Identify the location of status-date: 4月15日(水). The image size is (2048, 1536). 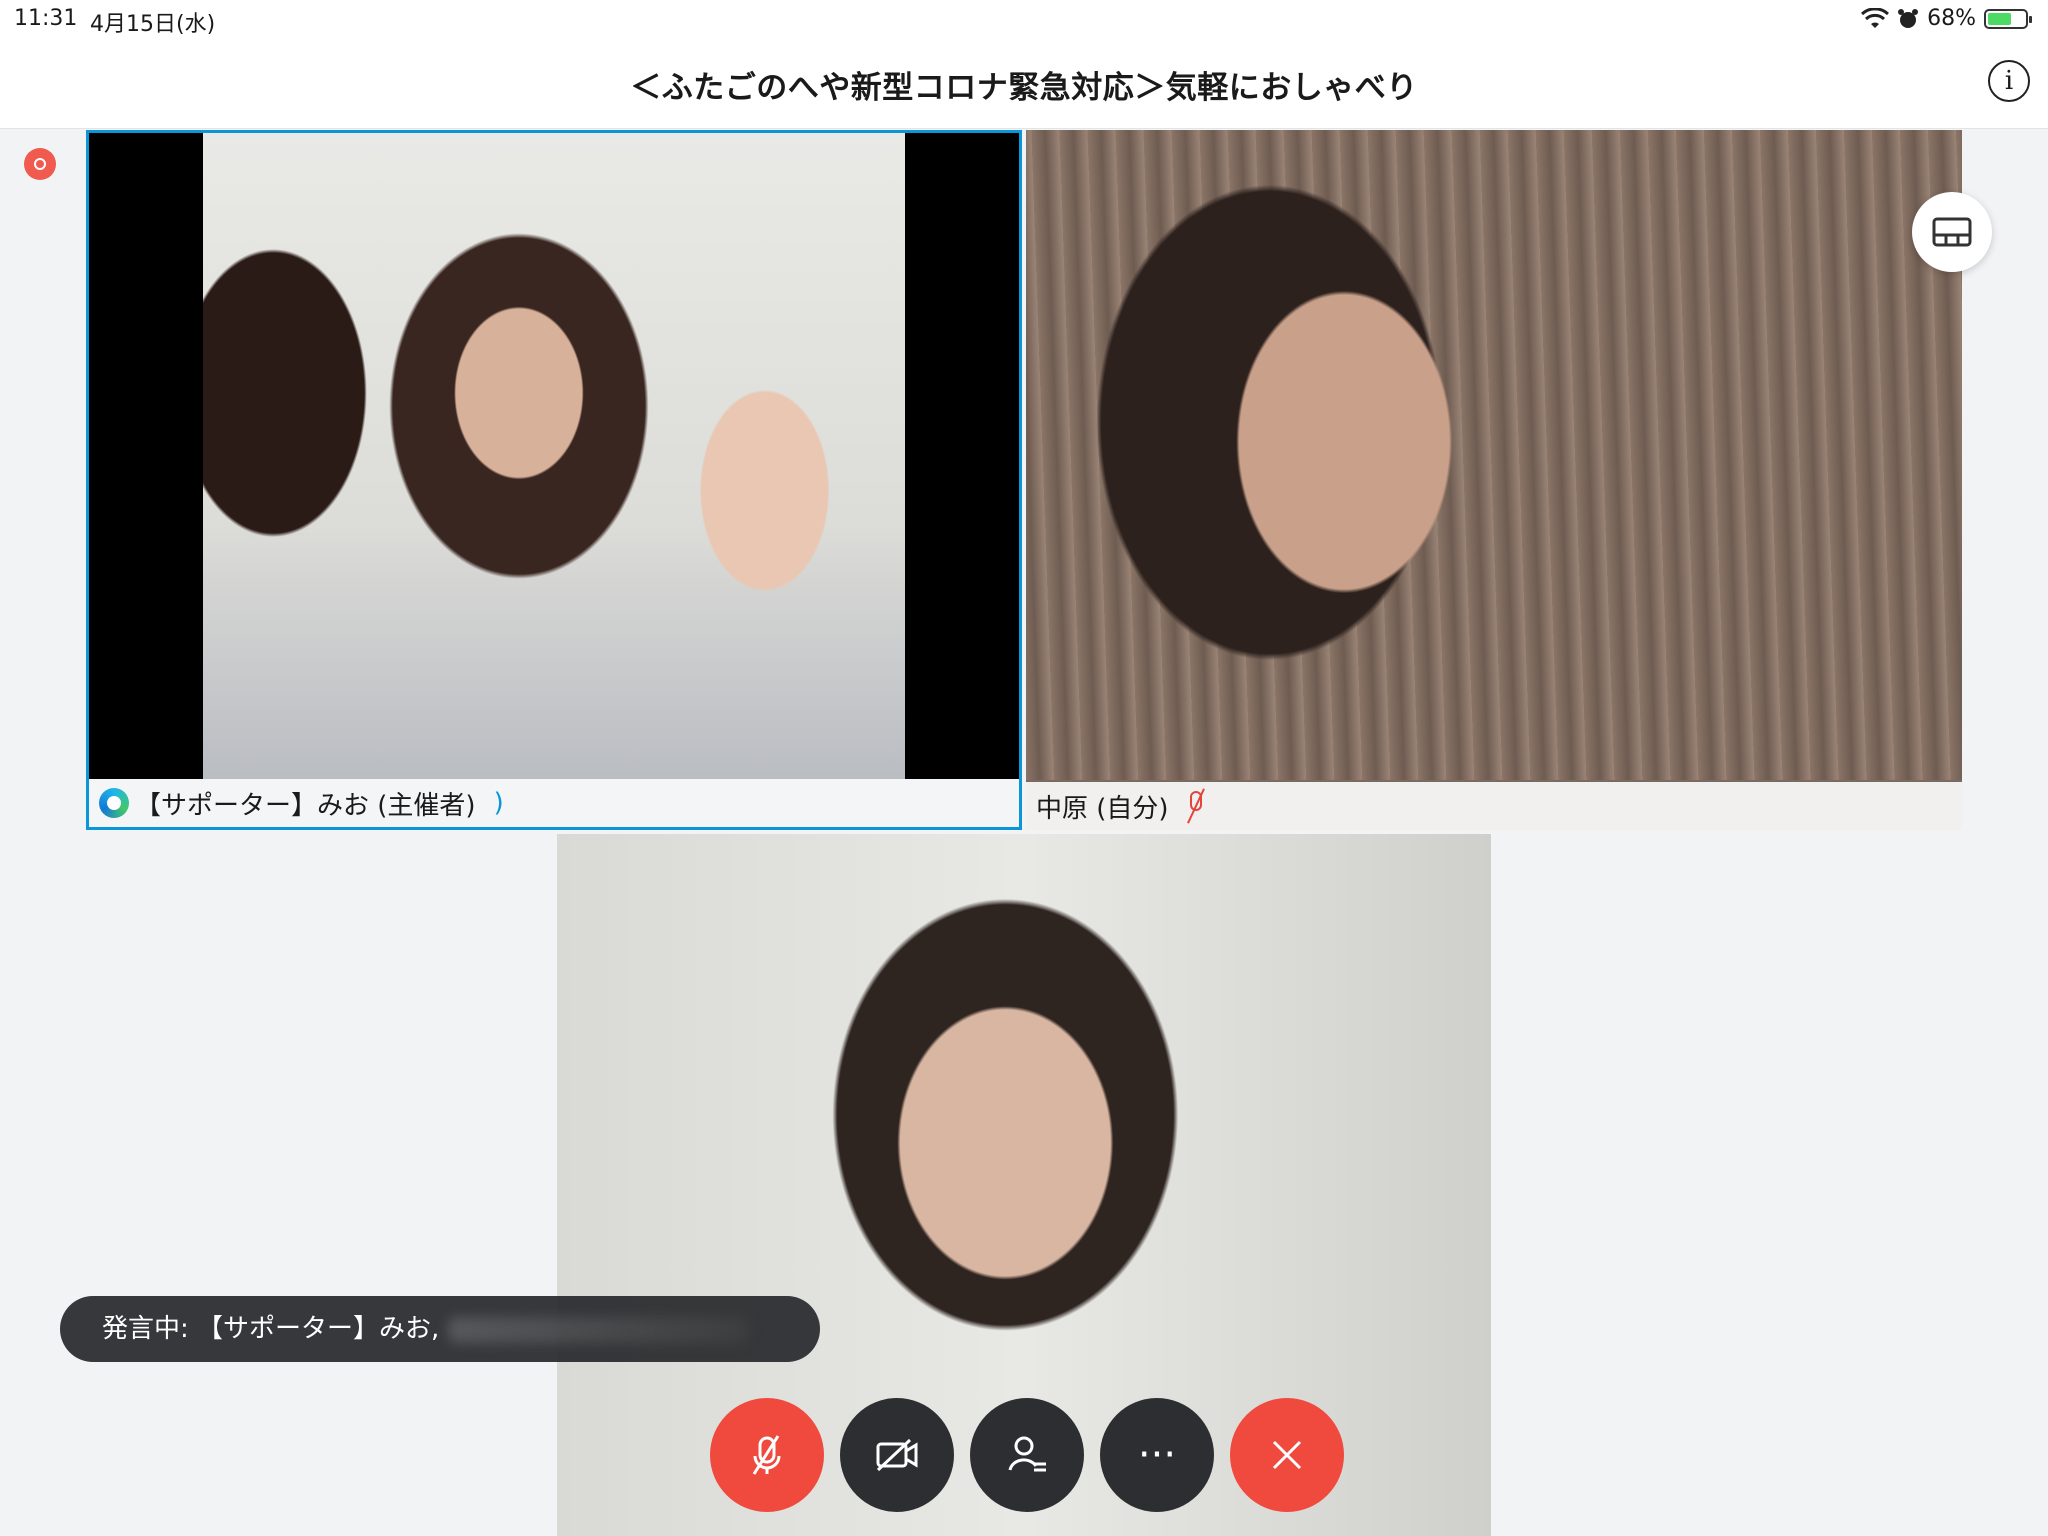
(153, 24).